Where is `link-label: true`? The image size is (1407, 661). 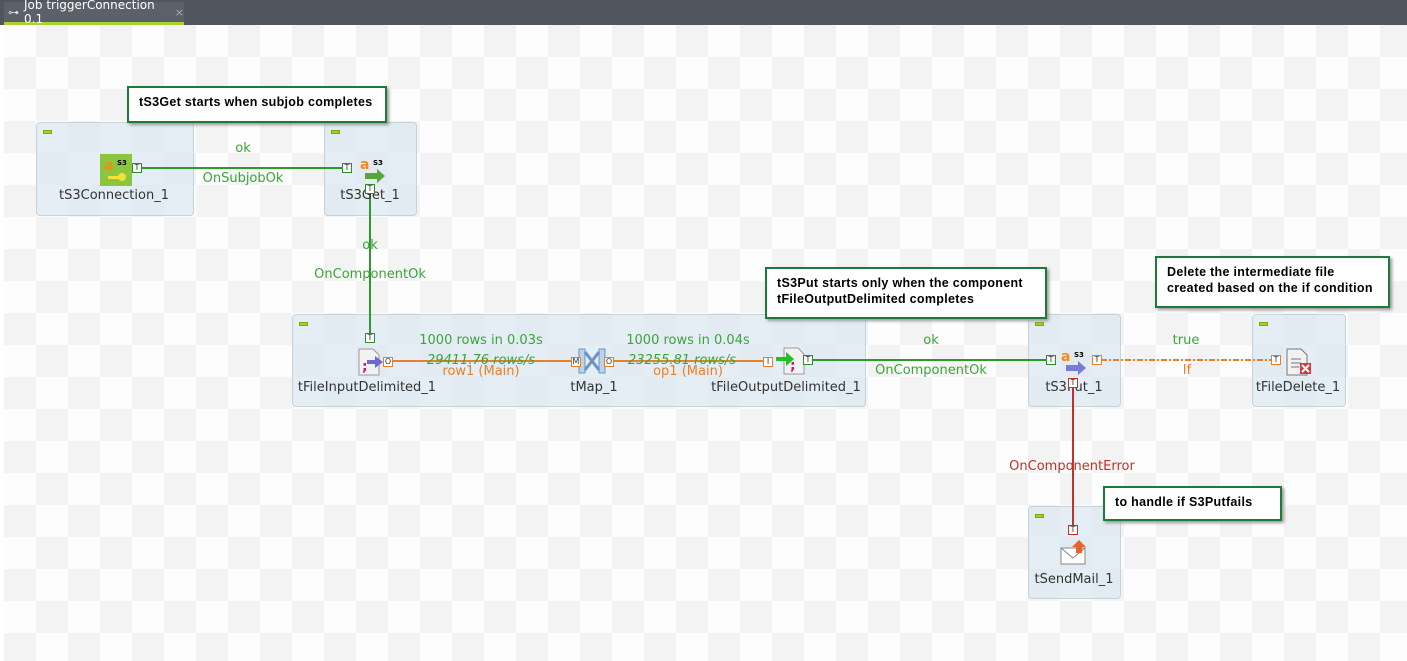 link-label: true is located at coordinates (1186, 340).